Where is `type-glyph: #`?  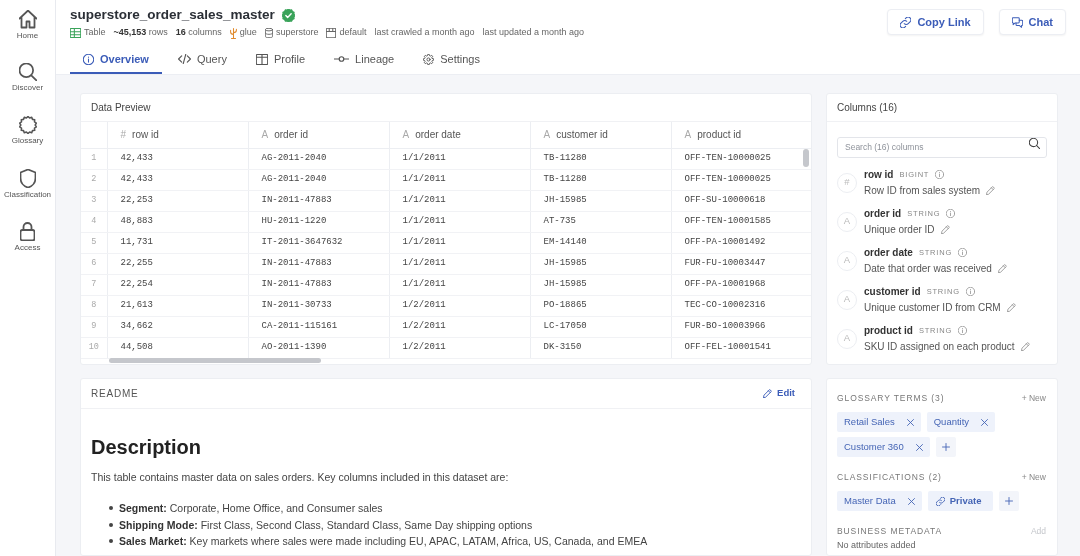 type-glyph: # is located at coordinates (123, 135).